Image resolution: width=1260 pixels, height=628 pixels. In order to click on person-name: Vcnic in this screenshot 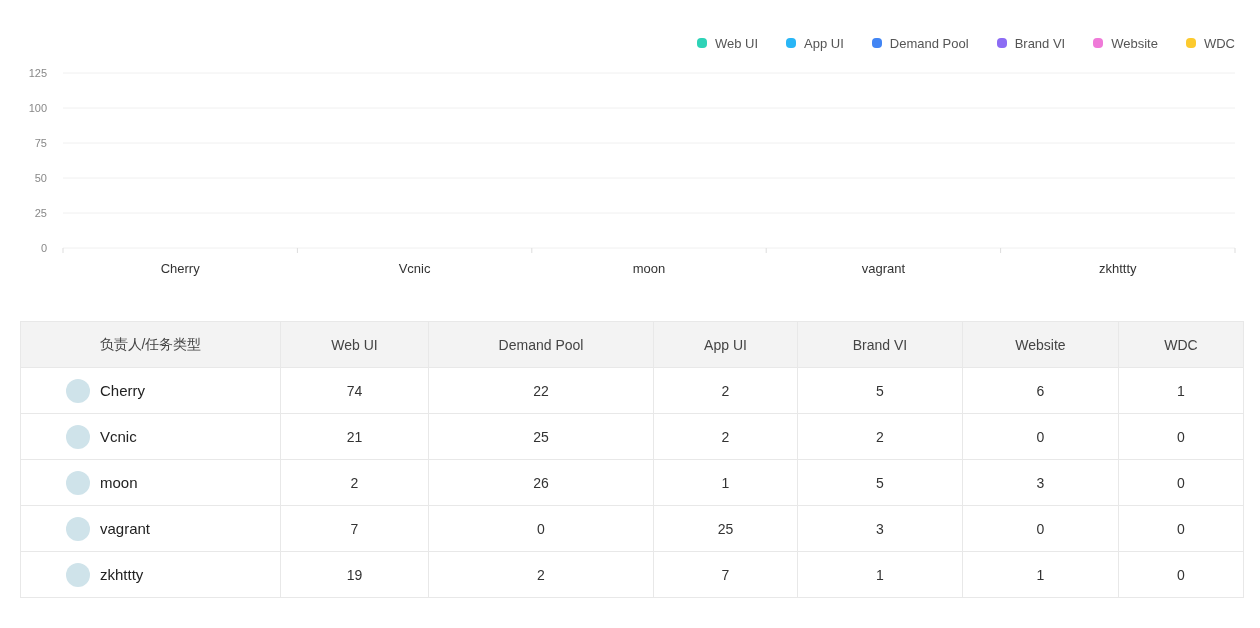, I will do `click(118, 436)`.